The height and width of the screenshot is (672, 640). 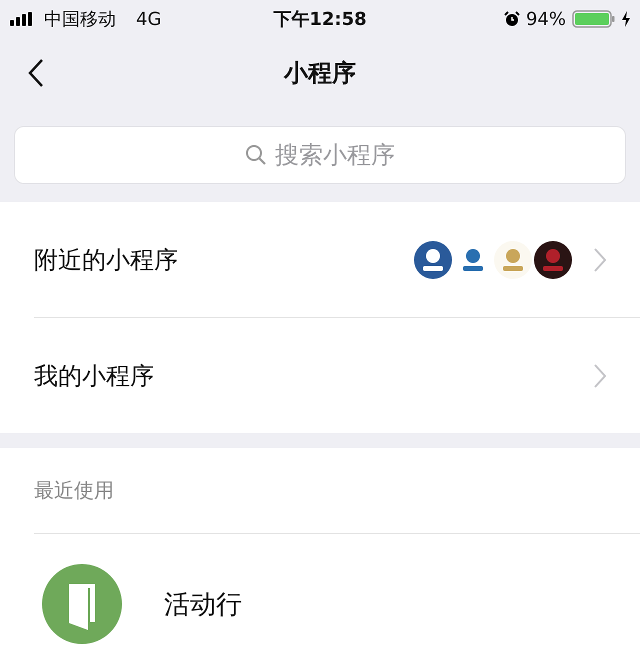 What do you see at coordinates (320, 19) in the screenshot?
I see `status-time: 下午12:58` at bounding box center [320, 19].